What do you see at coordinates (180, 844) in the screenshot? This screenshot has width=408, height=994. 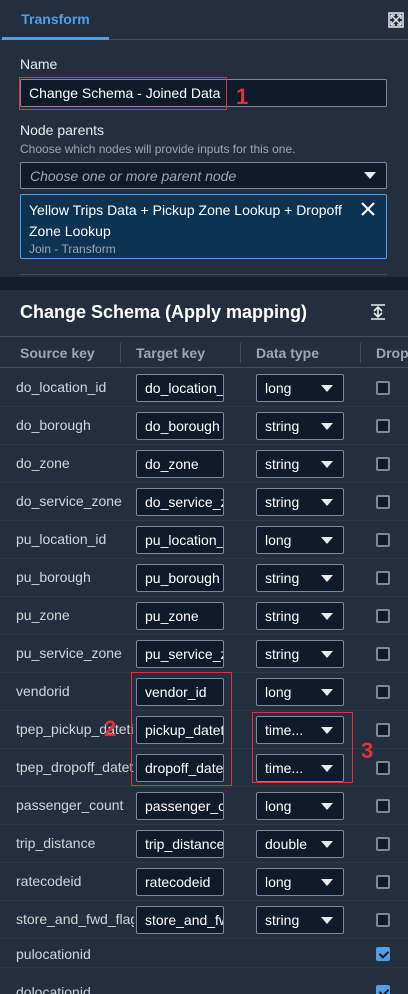 I see `target-key-input: trip_distance` at bounding box center [180, 844].